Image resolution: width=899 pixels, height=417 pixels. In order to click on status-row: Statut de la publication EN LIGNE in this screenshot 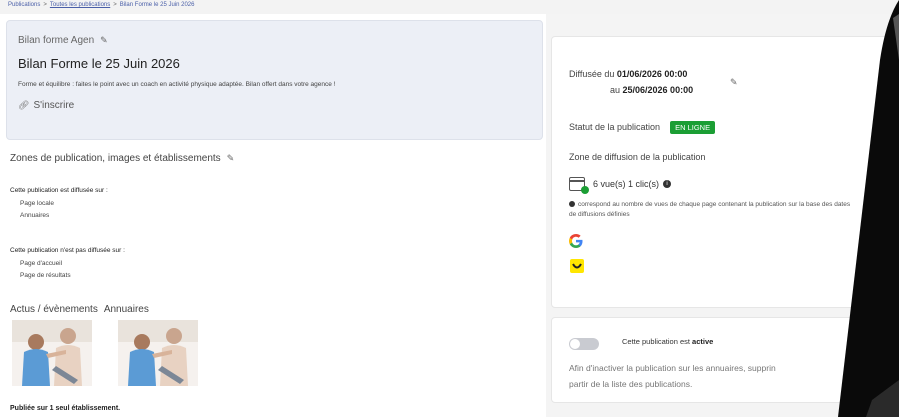, I will do `click(642, 127)`.